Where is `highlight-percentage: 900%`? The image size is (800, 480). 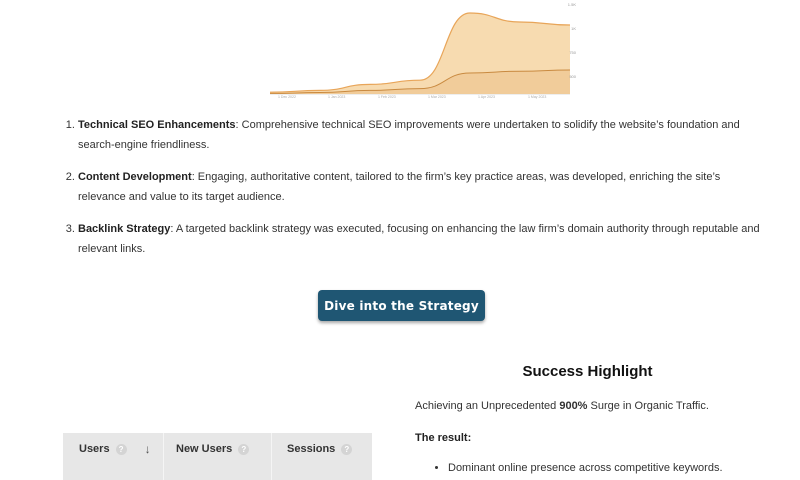
highlight-percentage: 900% is located at coordinates (573, 406).